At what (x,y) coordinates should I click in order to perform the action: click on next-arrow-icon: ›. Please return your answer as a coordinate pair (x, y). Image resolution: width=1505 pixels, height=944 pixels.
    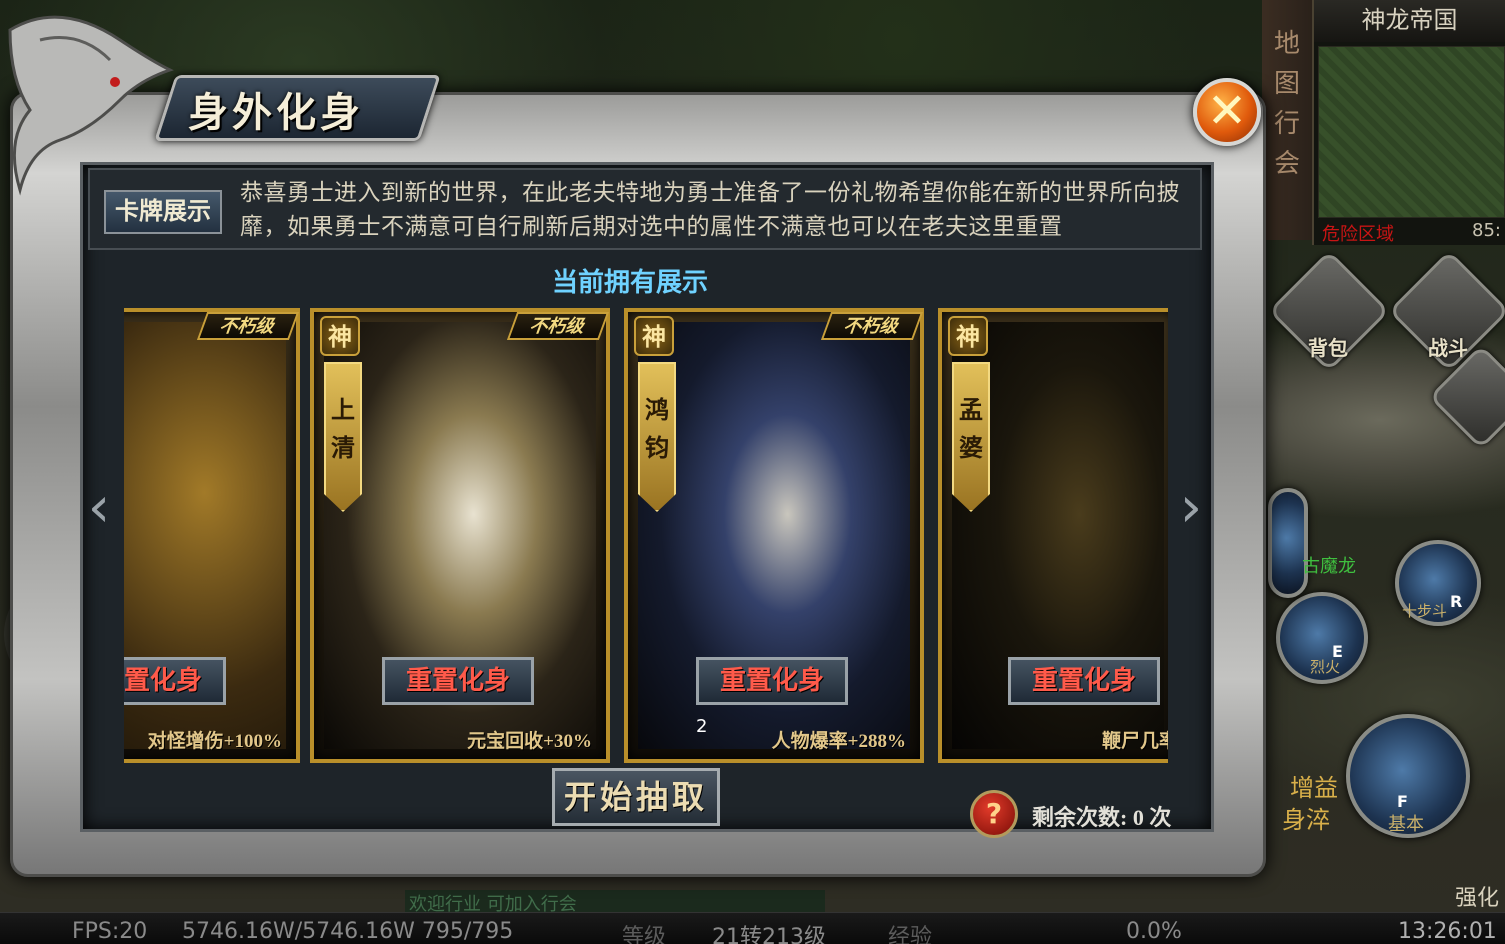
    Looking at the image, I should click on (1191, 508).